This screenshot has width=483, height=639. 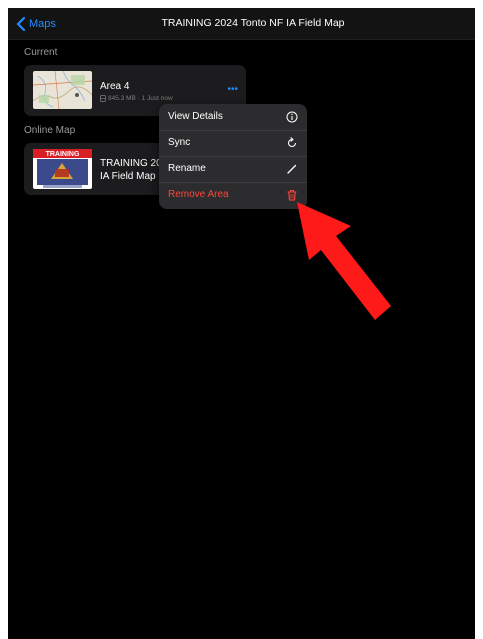 What do you see at coordinates (21, 24) in the screenshot?
I see `chevron-left-icon` at bounding box center [21, 24].